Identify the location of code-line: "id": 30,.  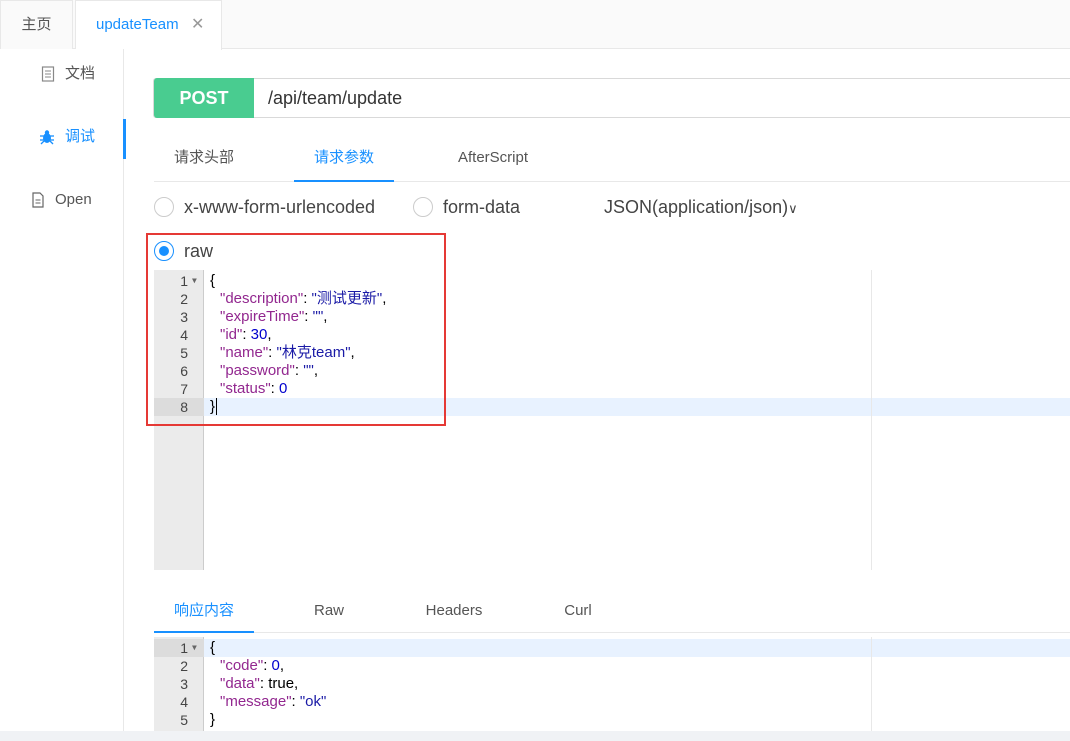
(246, 334).